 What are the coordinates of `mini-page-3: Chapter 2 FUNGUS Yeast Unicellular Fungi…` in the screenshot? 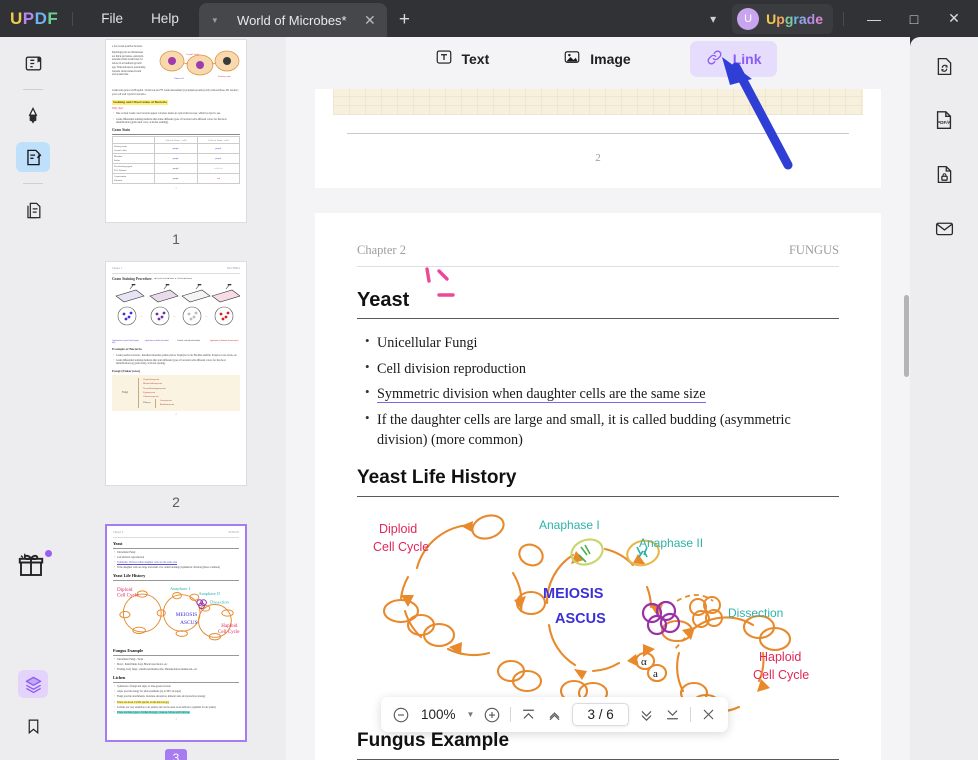 It's located at (176, 626).